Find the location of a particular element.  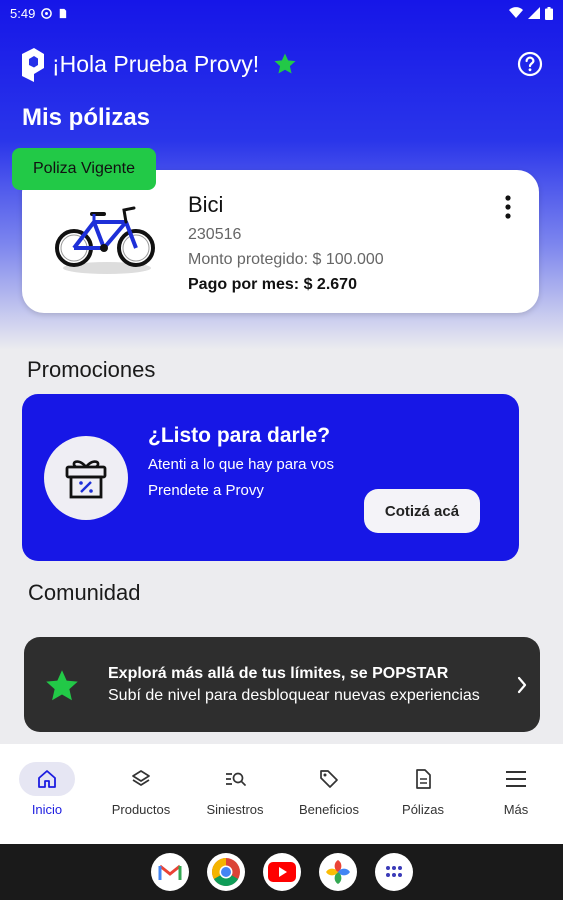

signal-icon is located at coordinates (534, 13).